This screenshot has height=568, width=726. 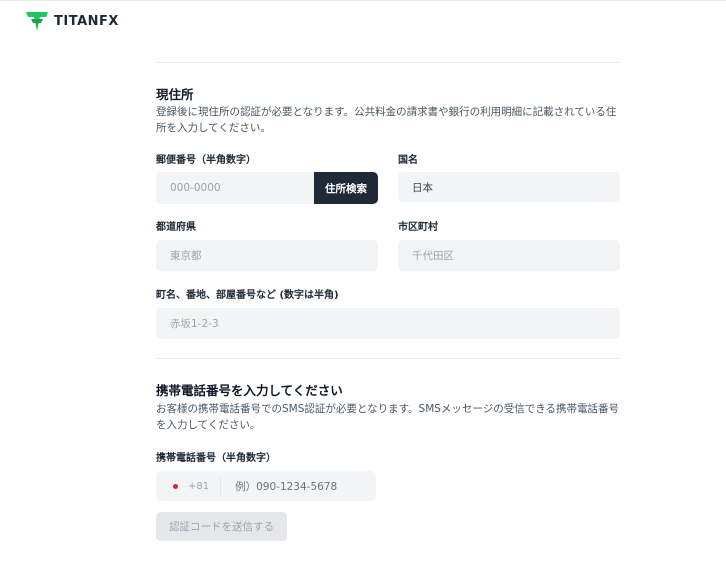 I want to click on phone-field-divider, so click(x=221, y=486).